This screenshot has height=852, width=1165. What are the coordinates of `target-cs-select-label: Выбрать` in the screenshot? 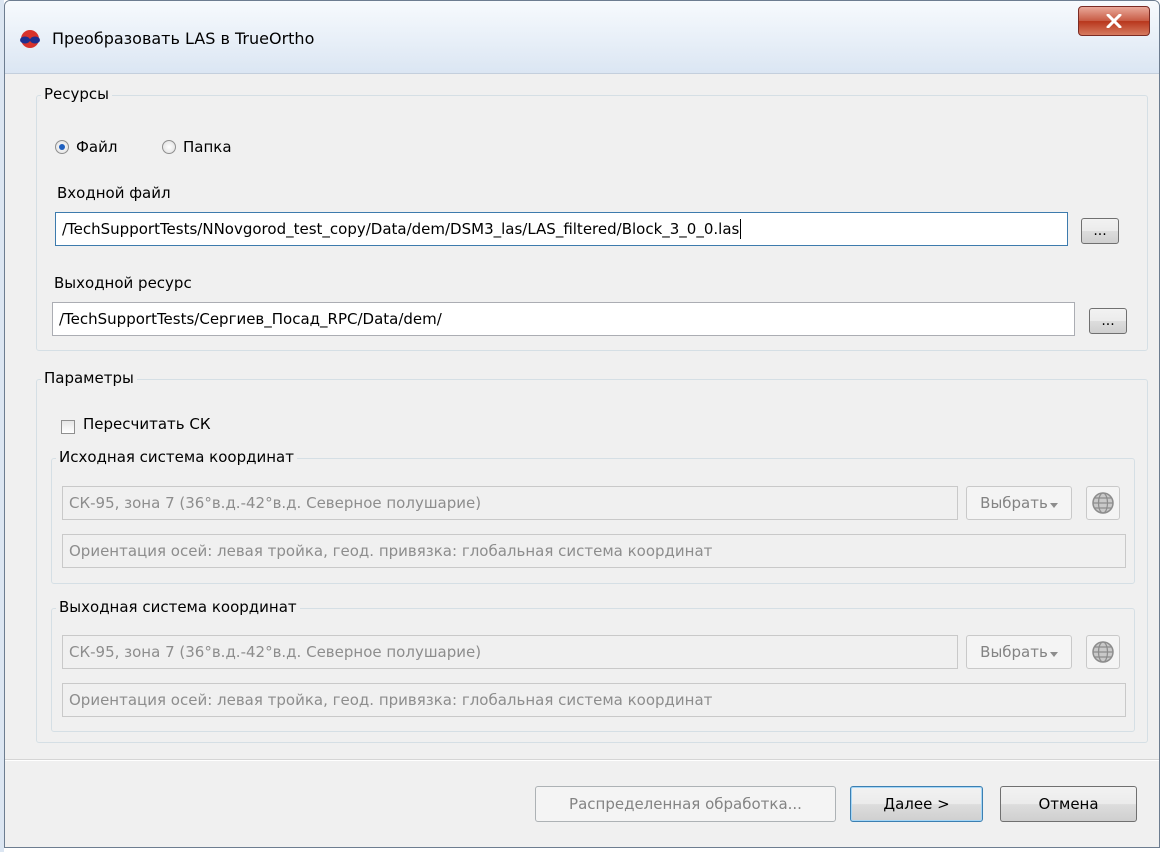 It's located at (1014, 652).